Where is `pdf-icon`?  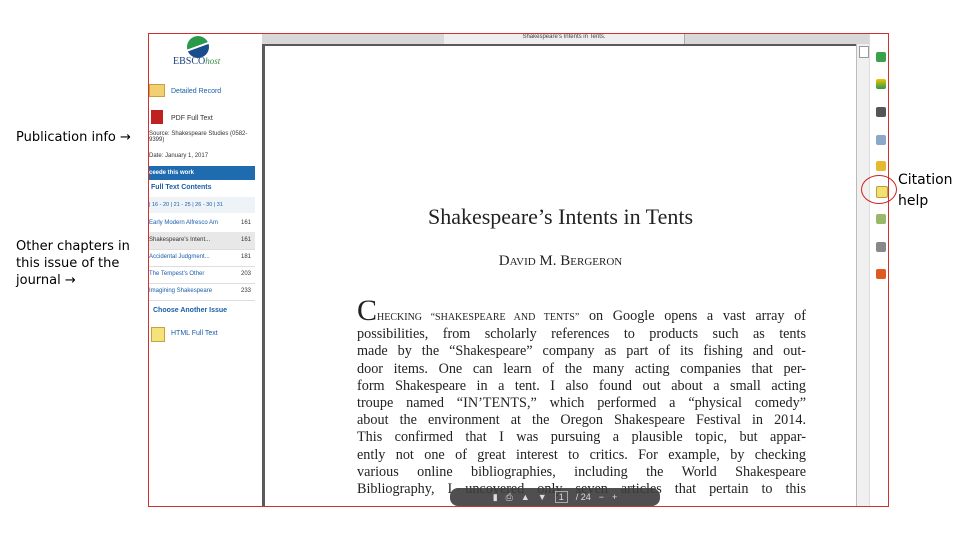
pdf-icon is located at coordinates (157, 117).